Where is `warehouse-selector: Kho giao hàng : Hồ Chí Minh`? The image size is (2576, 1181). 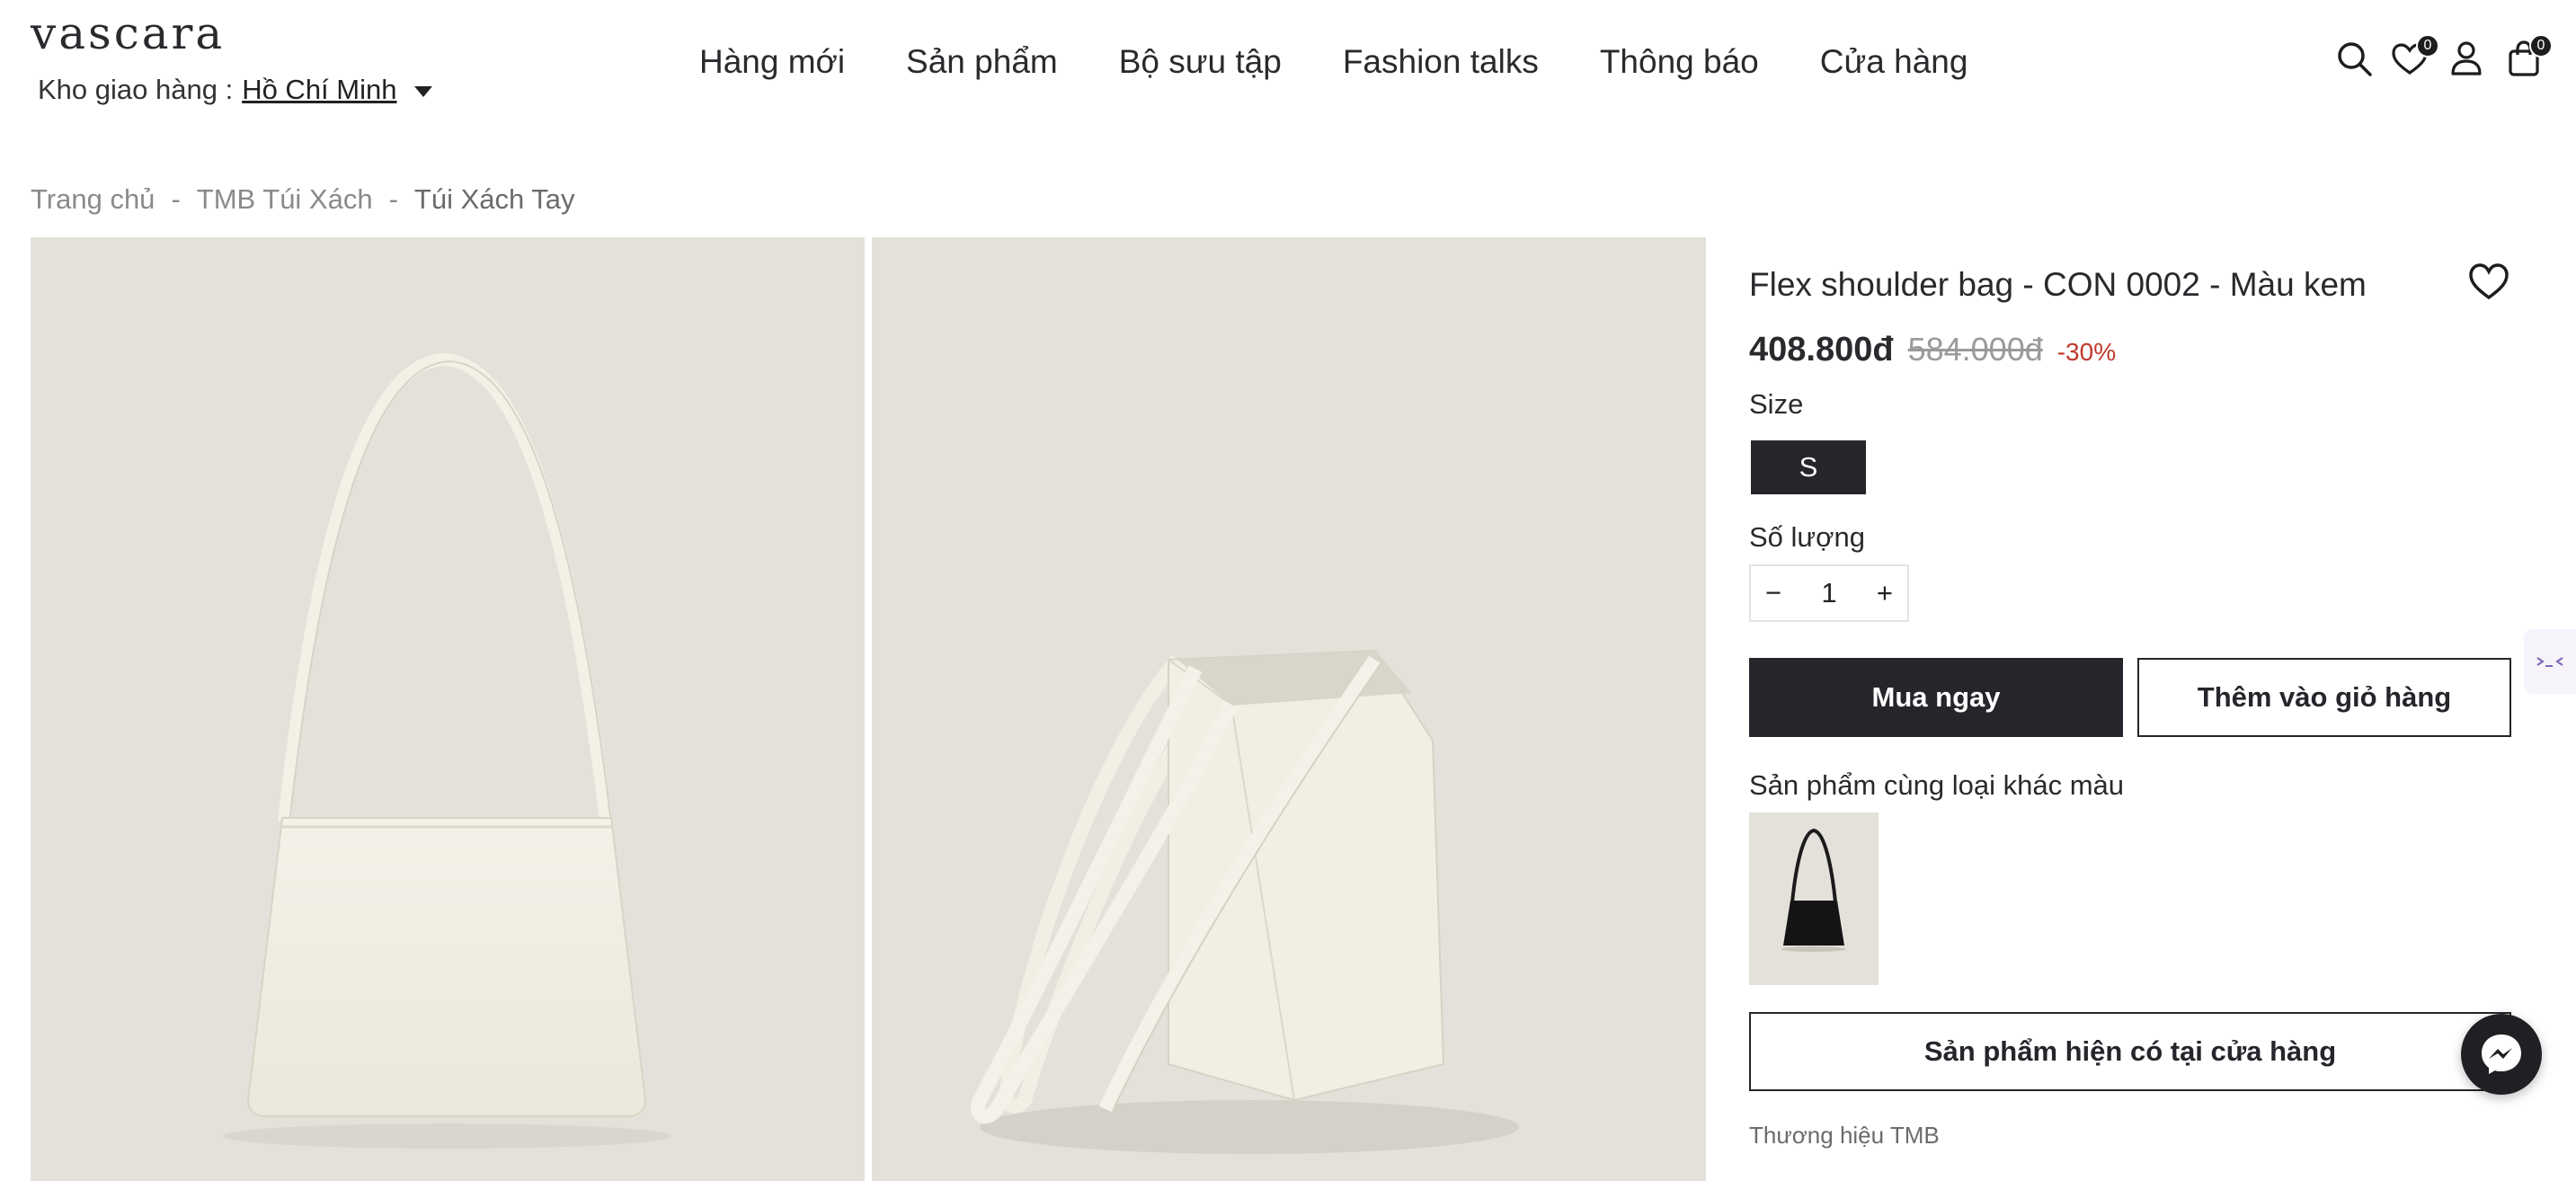 warehouse-selector: Kho giao hàng : Hồ Chí Minh is located at coordinates (236, 90).